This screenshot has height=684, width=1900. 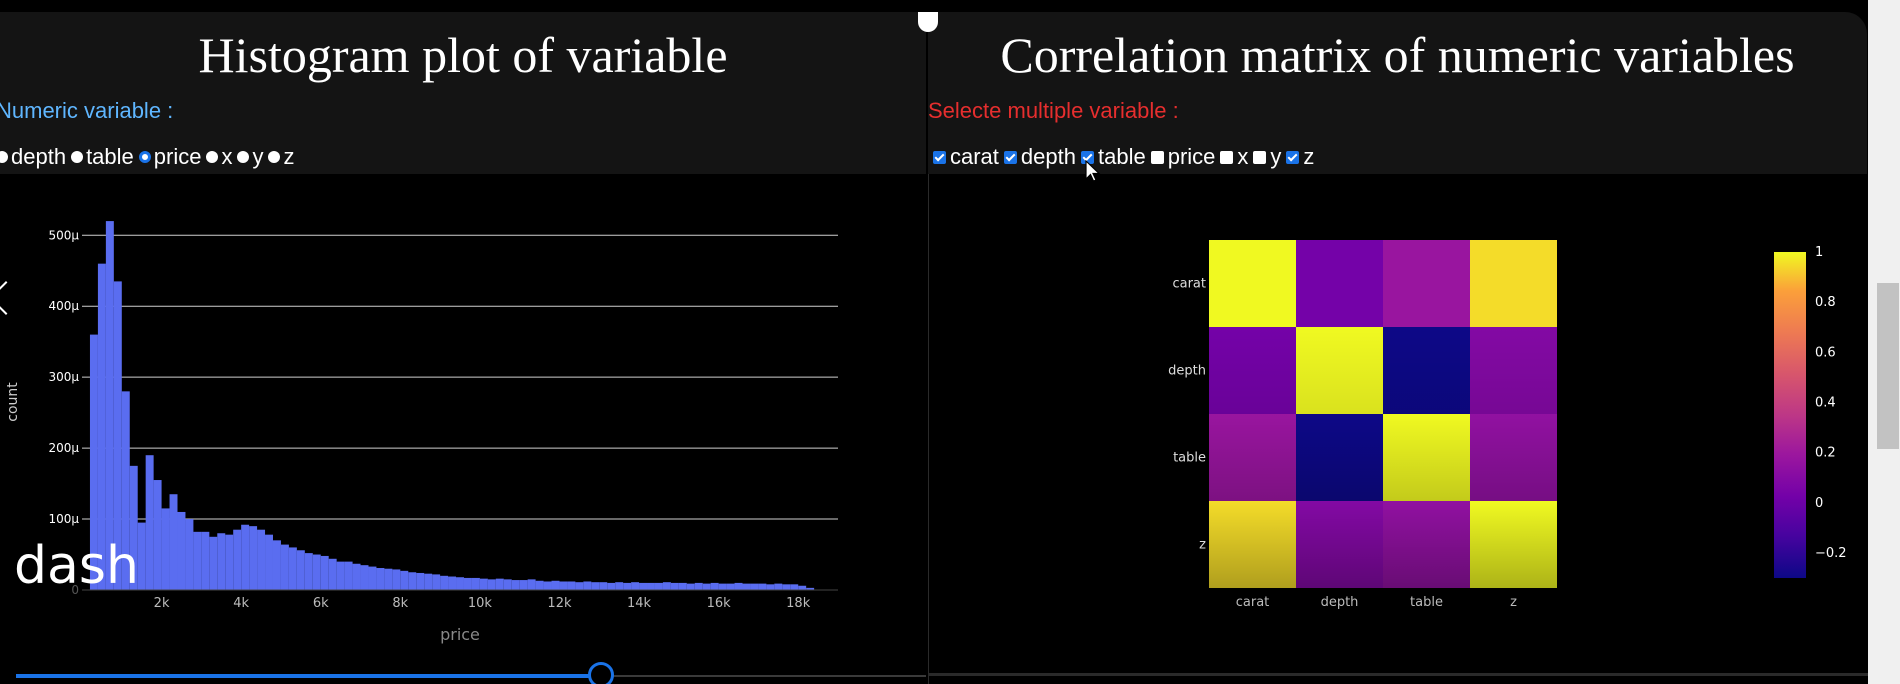 What do you see at coordinates (1039, 157) in the screenshot?
I see `checkbox-option-depth: depth` at bounding box center [1039, 157].